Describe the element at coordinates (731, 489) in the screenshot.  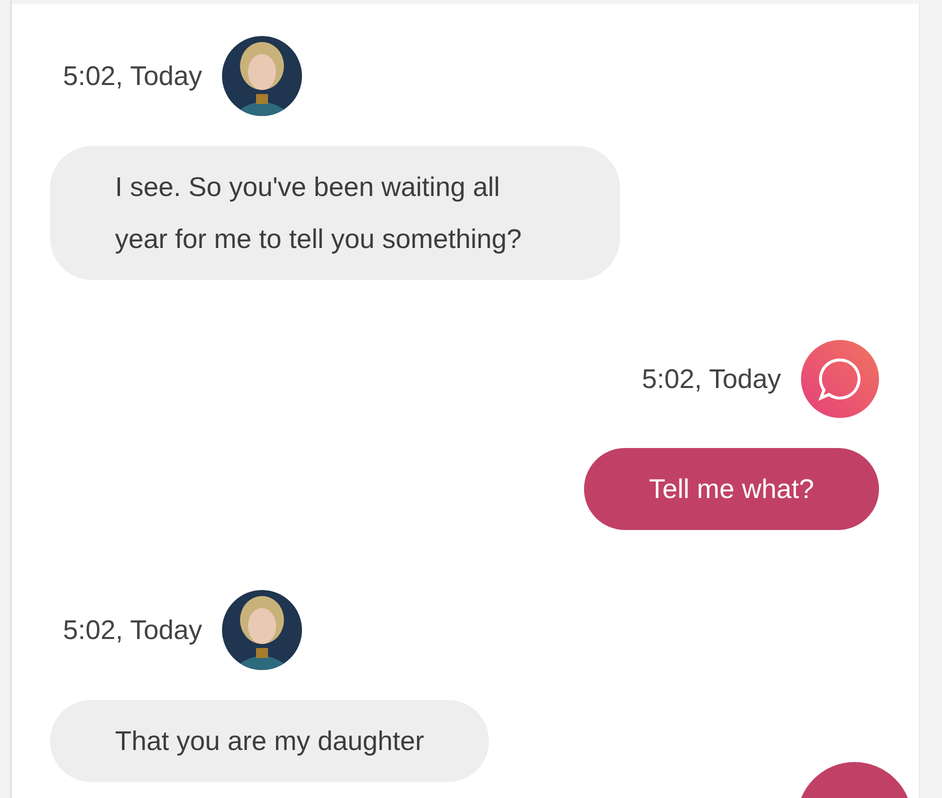
I see `message-bubble: Tell me what?` at that location.